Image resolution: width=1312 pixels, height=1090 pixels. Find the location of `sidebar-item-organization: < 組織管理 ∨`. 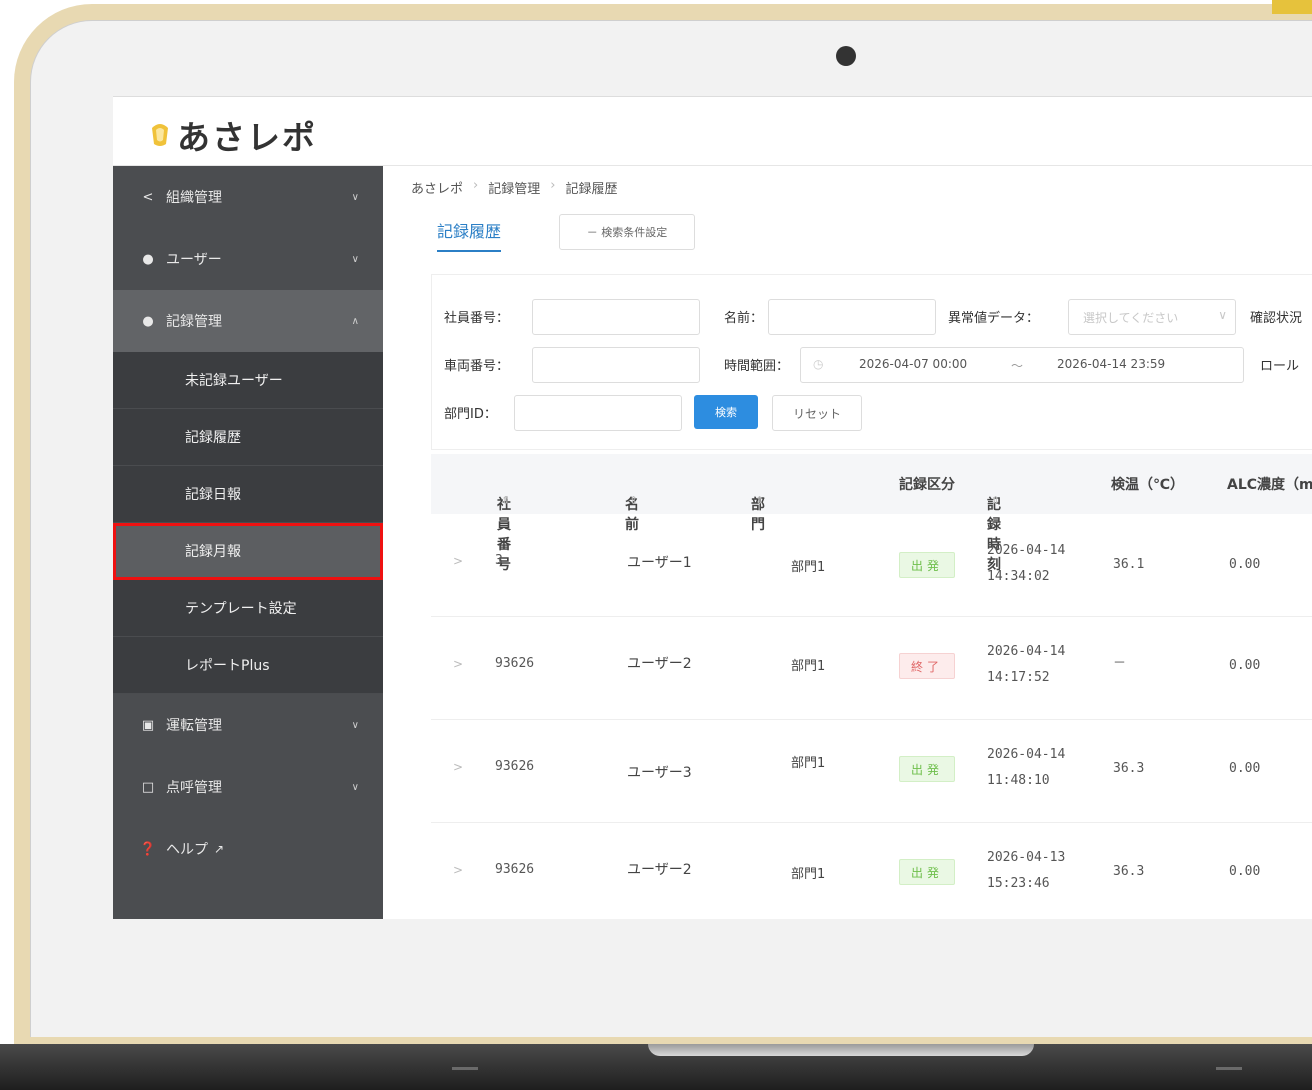

sidebar-item-organization: < 組織管理 ∨ is located at coordinates (248, 197).